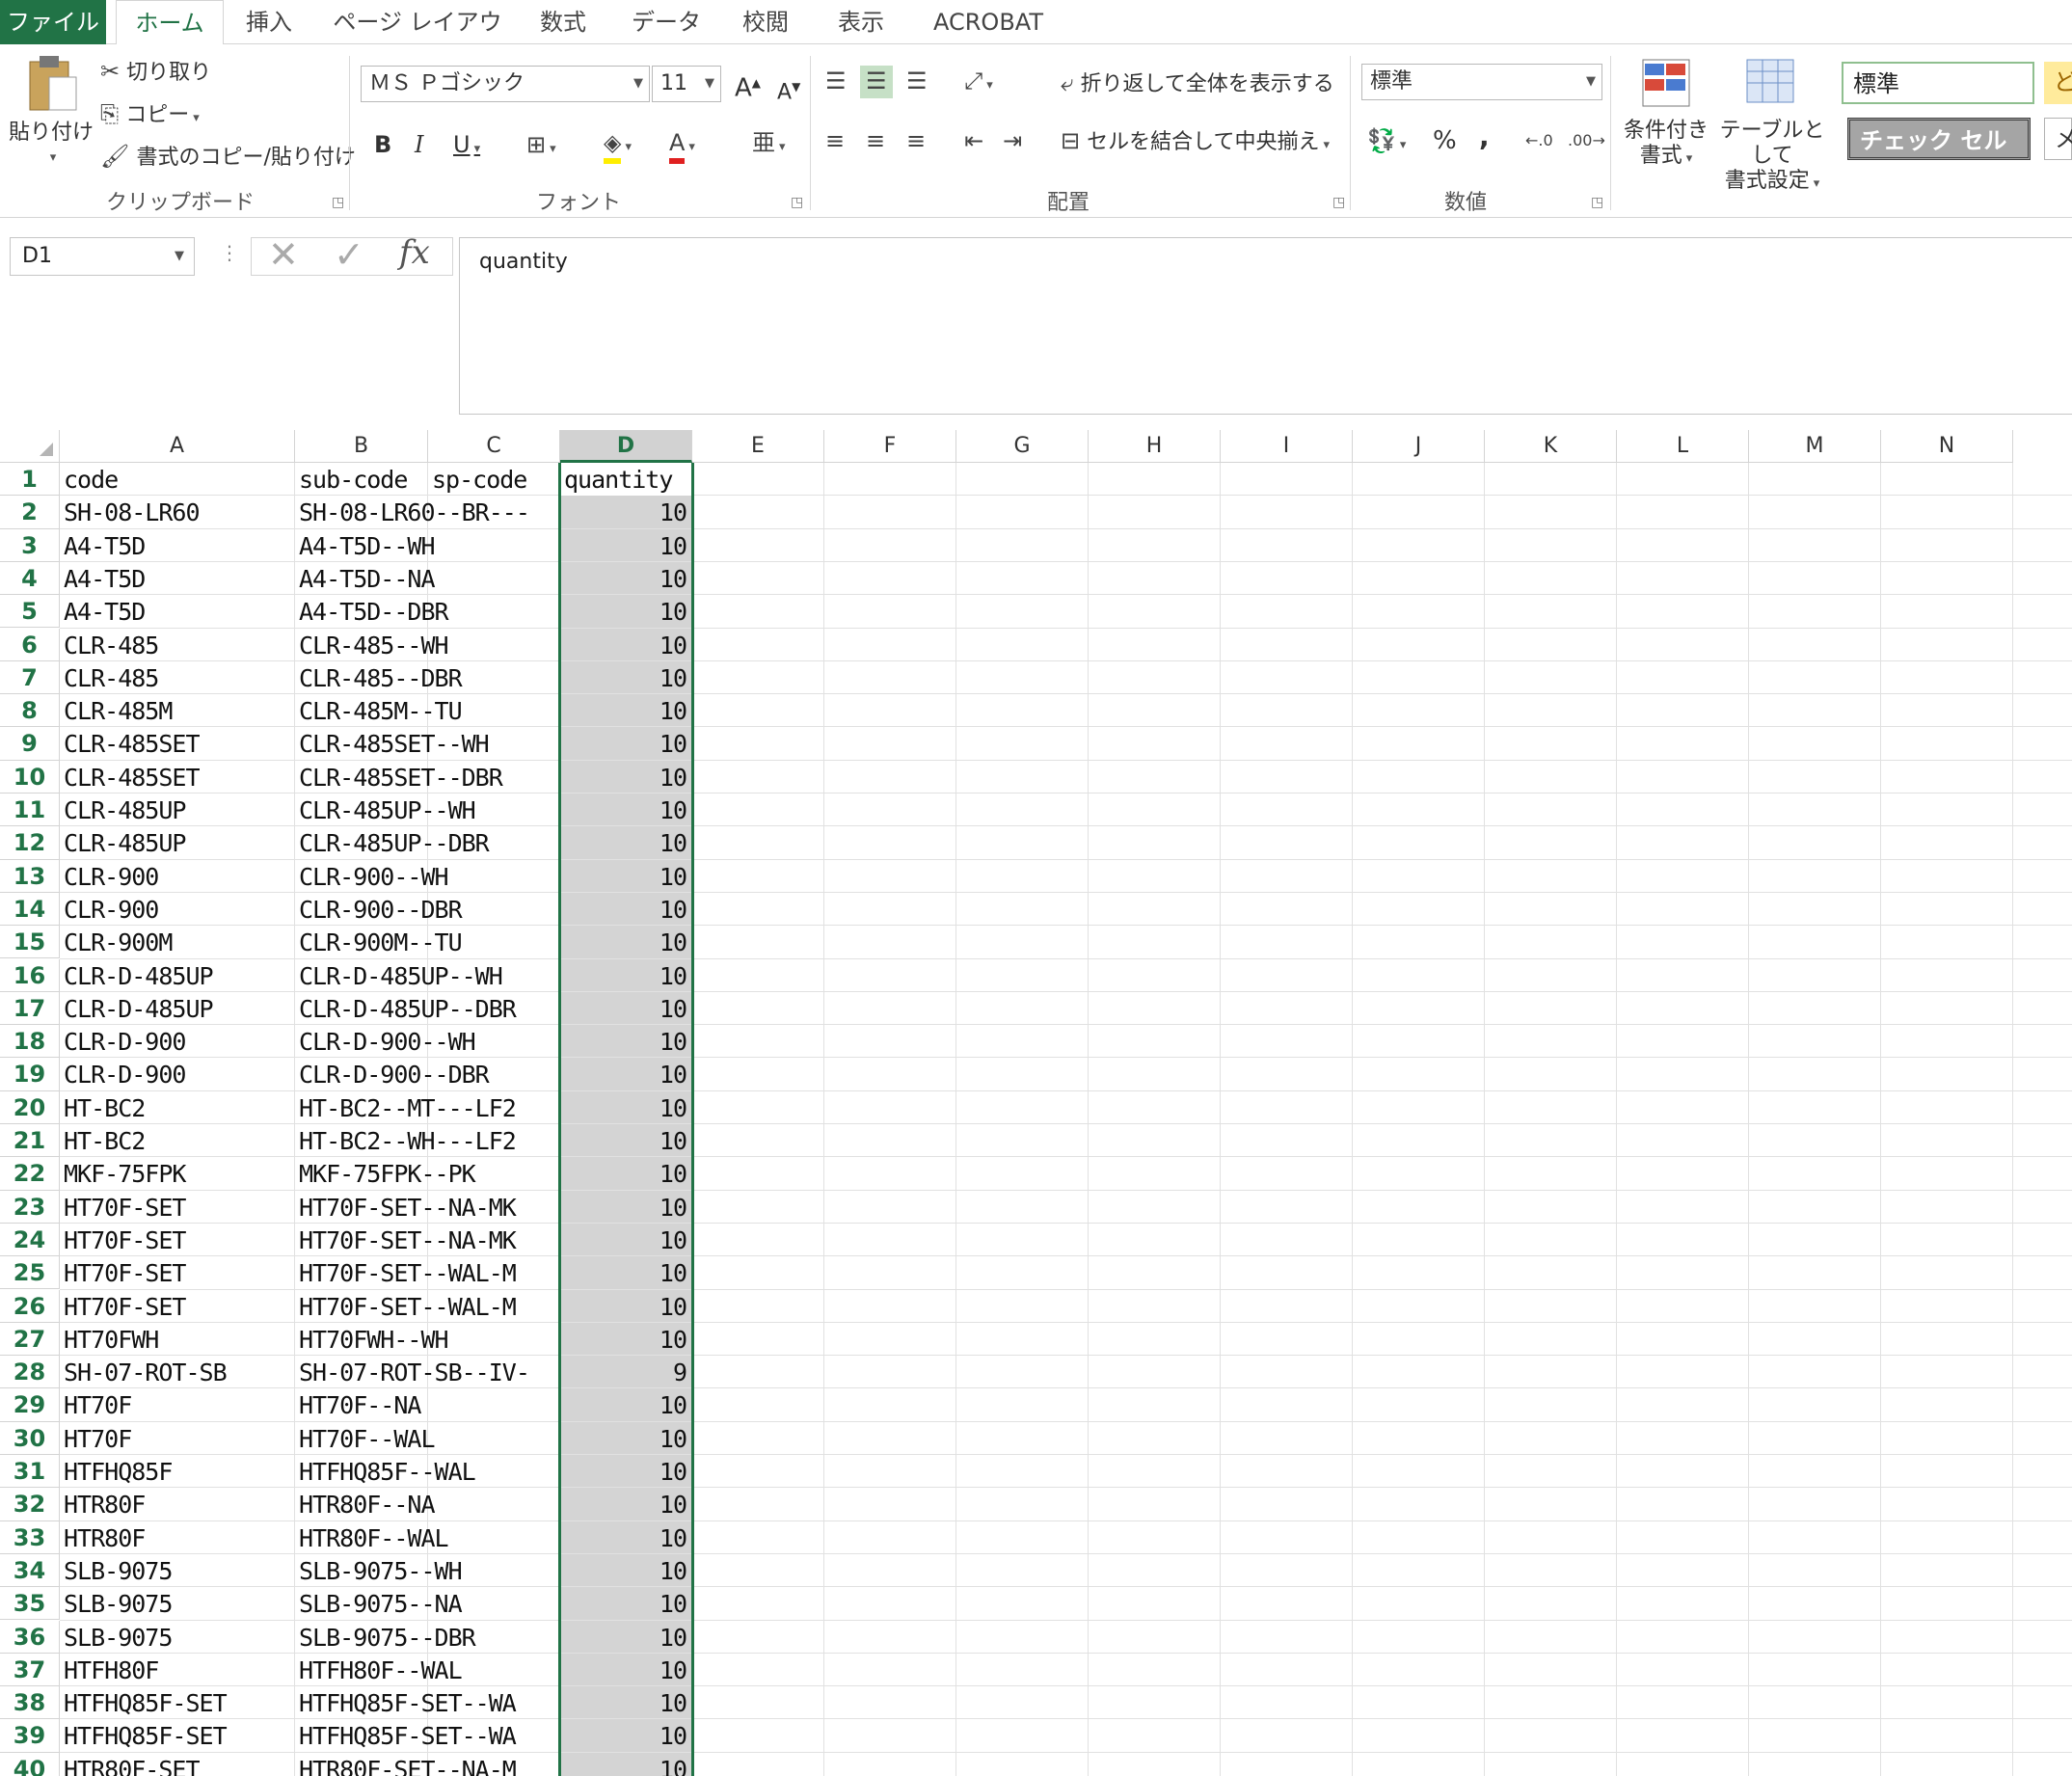 Image resolution: width=2072 pixels, height=1776 pixels. What do you see at coordinates (177, 1702) in the screenshot?
I see `cell-a38: HTFHQ85F-SET` at bounding box center [177, 1702].